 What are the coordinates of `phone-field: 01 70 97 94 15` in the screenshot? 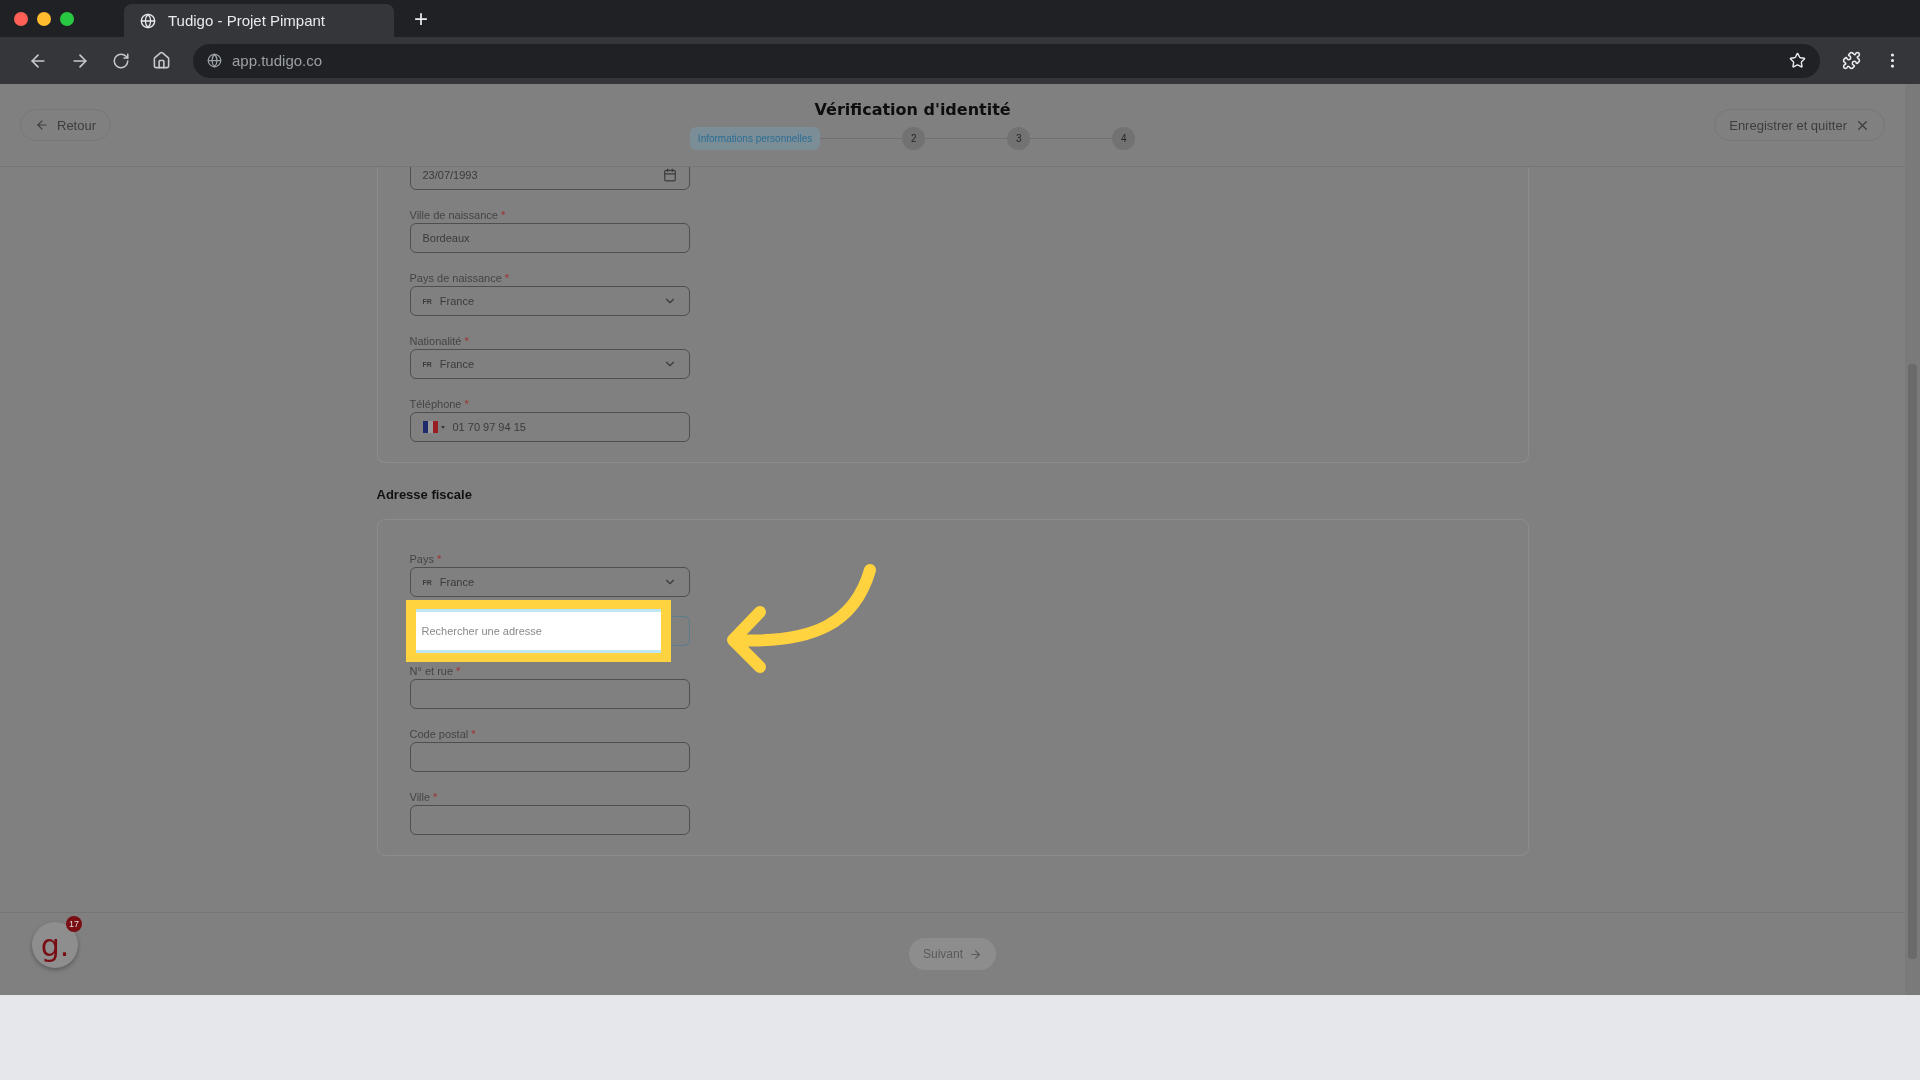 It's located at (549, 427).